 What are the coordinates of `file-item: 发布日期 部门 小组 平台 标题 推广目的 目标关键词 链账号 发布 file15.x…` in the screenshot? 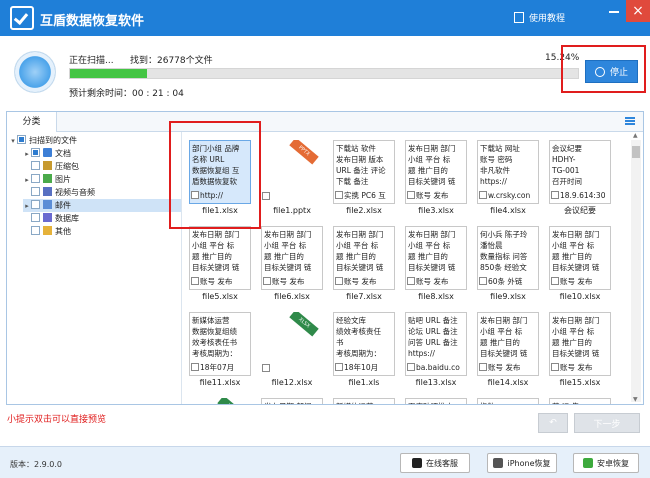 It's located at (580, 350).